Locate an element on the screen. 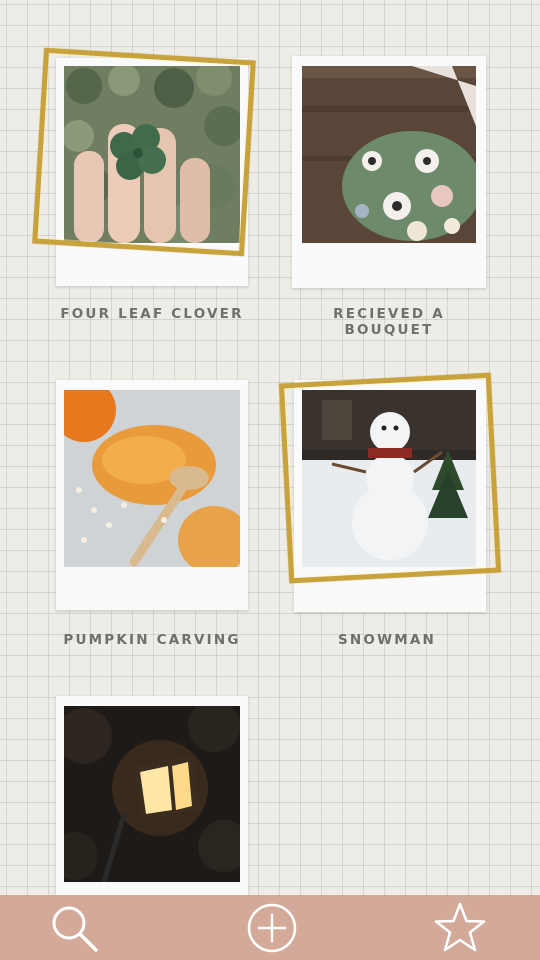 The width and height of the screenshot is (540, 960). favorites-button is located at coordinates (460, 928).